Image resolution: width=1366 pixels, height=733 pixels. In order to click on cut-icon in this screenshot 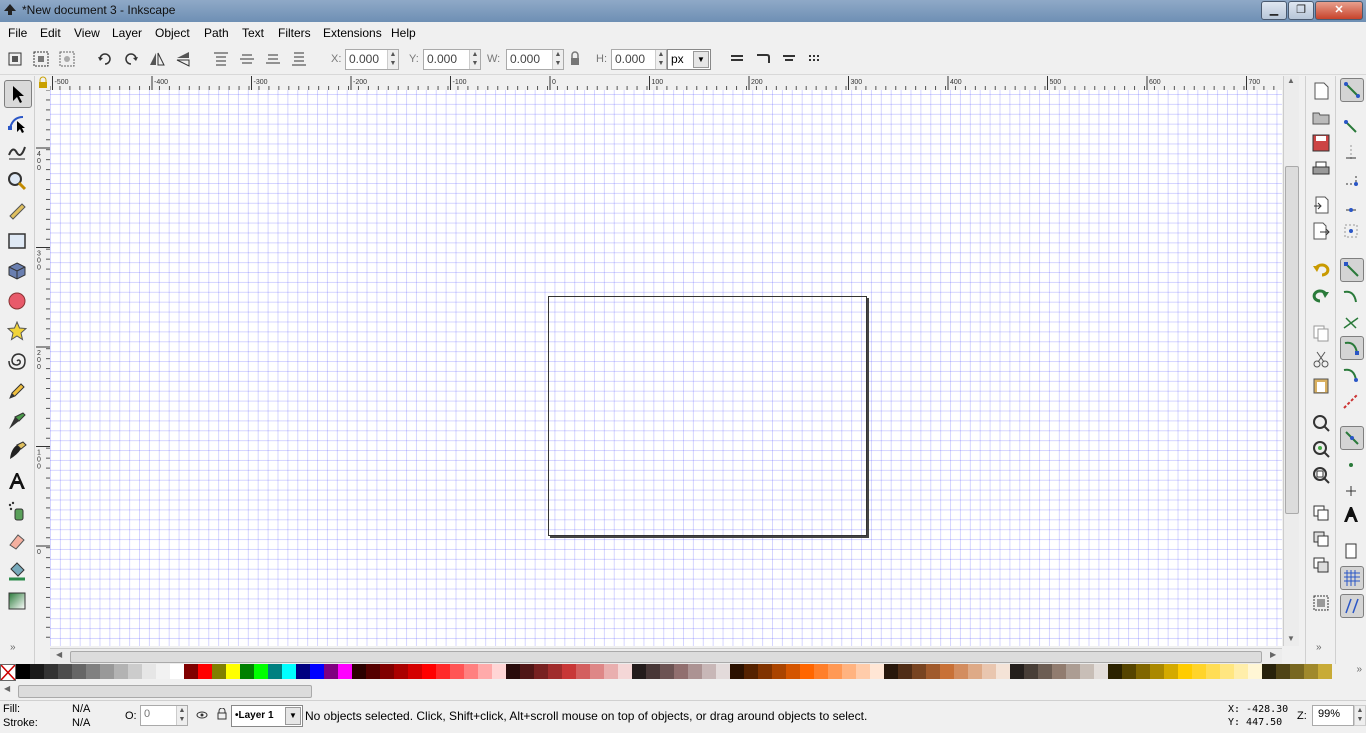, I will do `click(1321, 359)`.